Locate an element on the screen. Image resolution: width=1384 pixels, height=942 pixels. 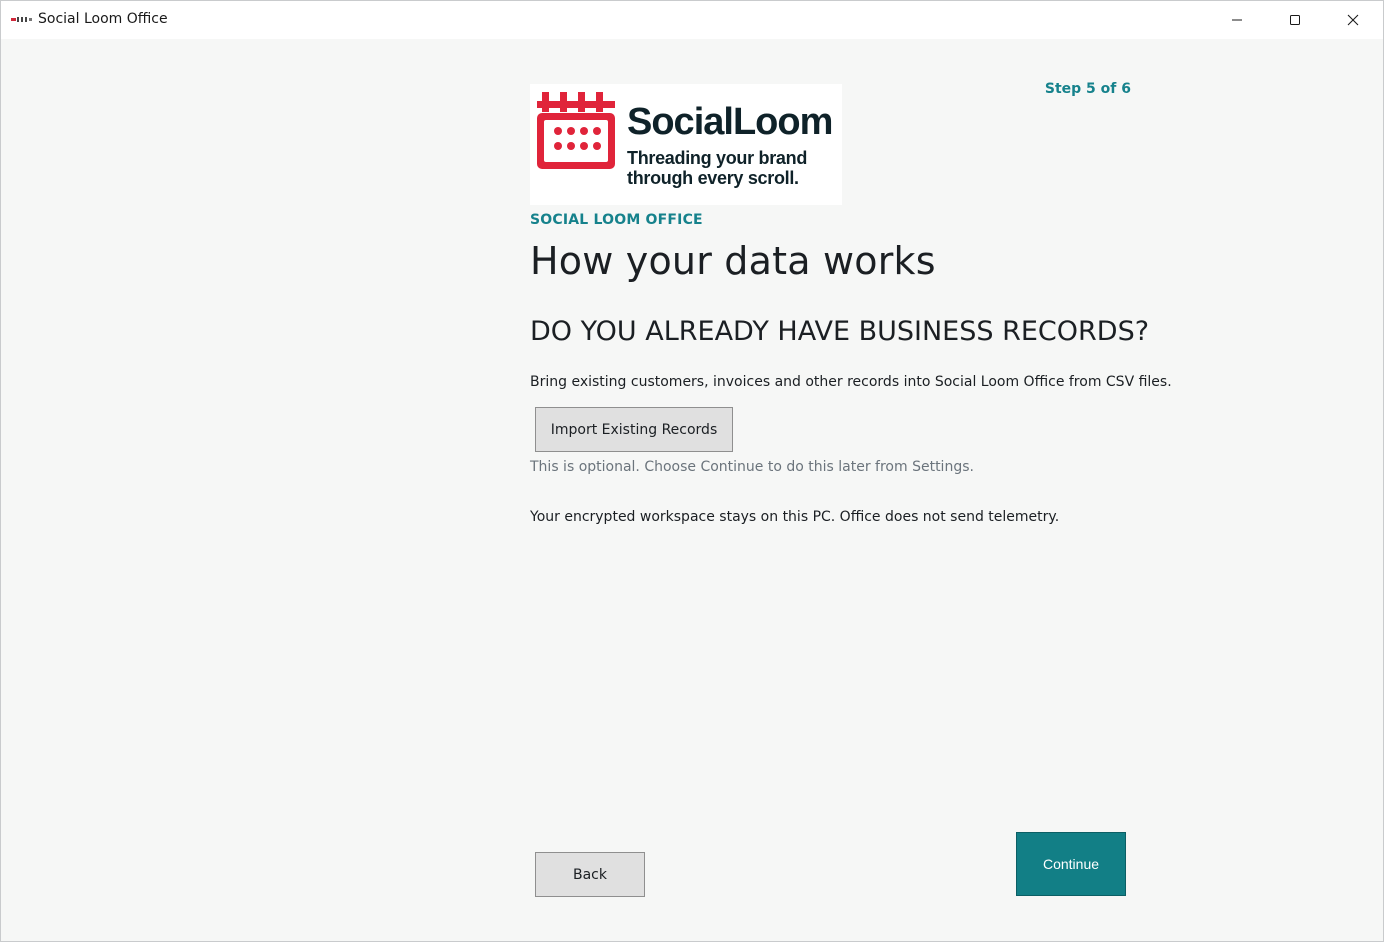
section-heading: DO YOU ALREADY HAVE BUSINESS RECORDS? is located at coordinates (840, 331).